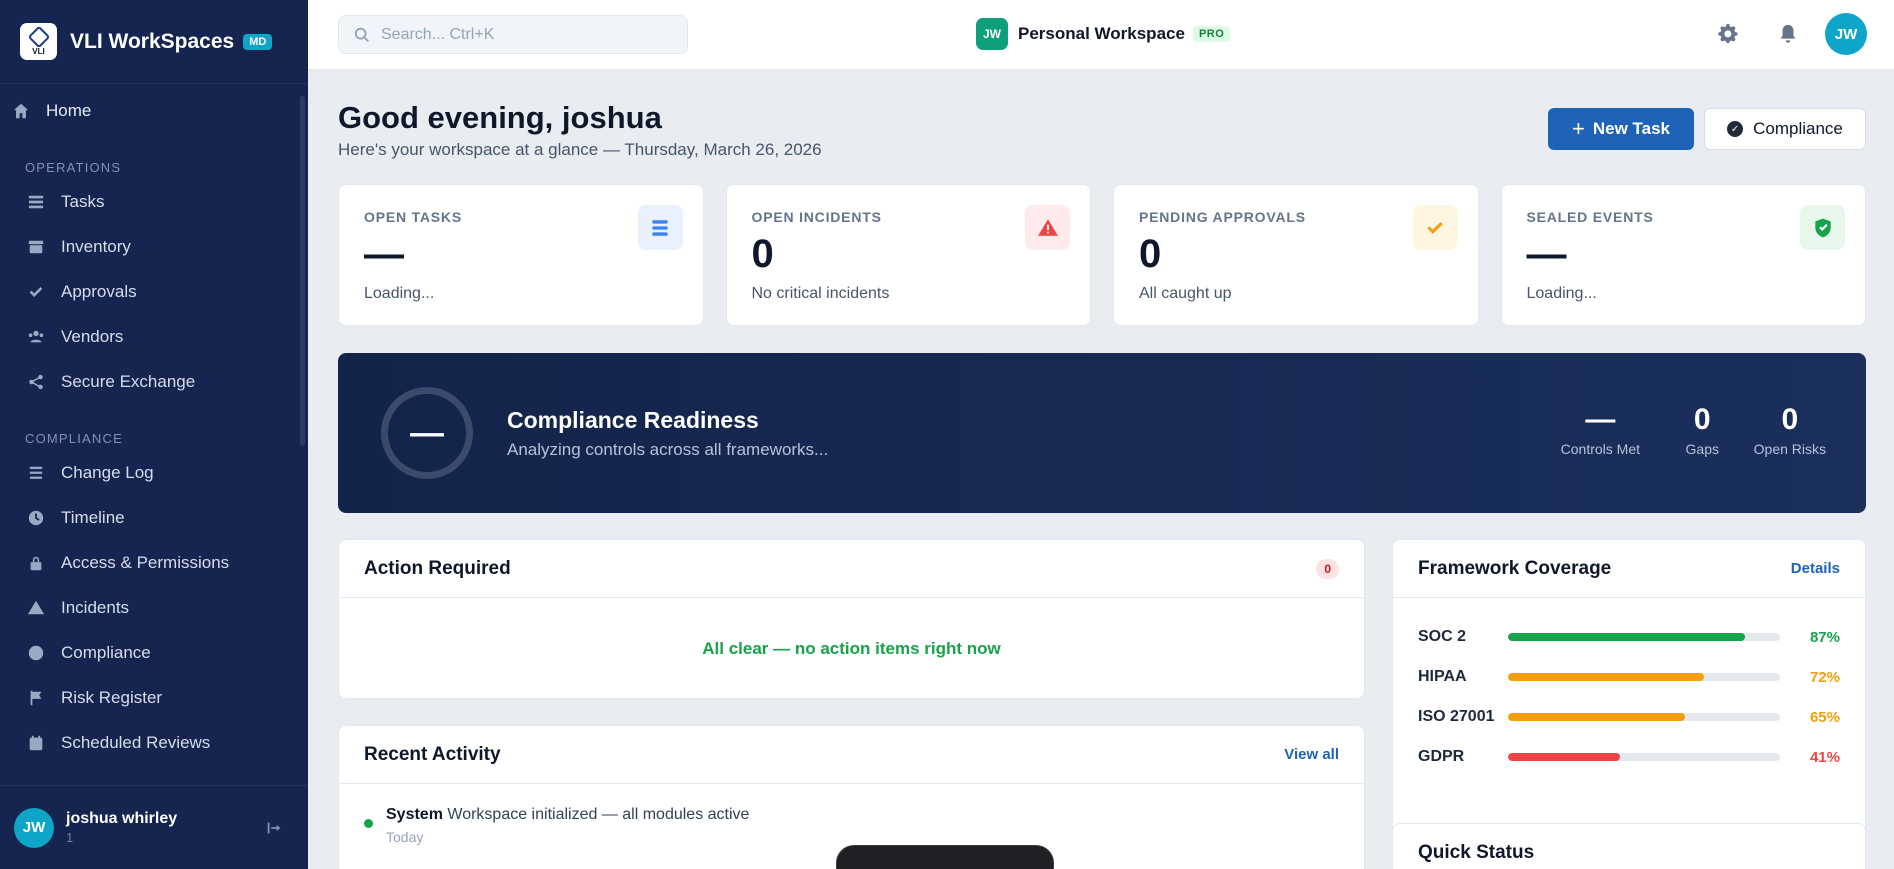 The height and width of the screenshot is (869, 1894). Describe the element at coordinates (1103, 34) in the screenshot. I see `workspace-switcher: JW Personal Workspace PRO` at that location.